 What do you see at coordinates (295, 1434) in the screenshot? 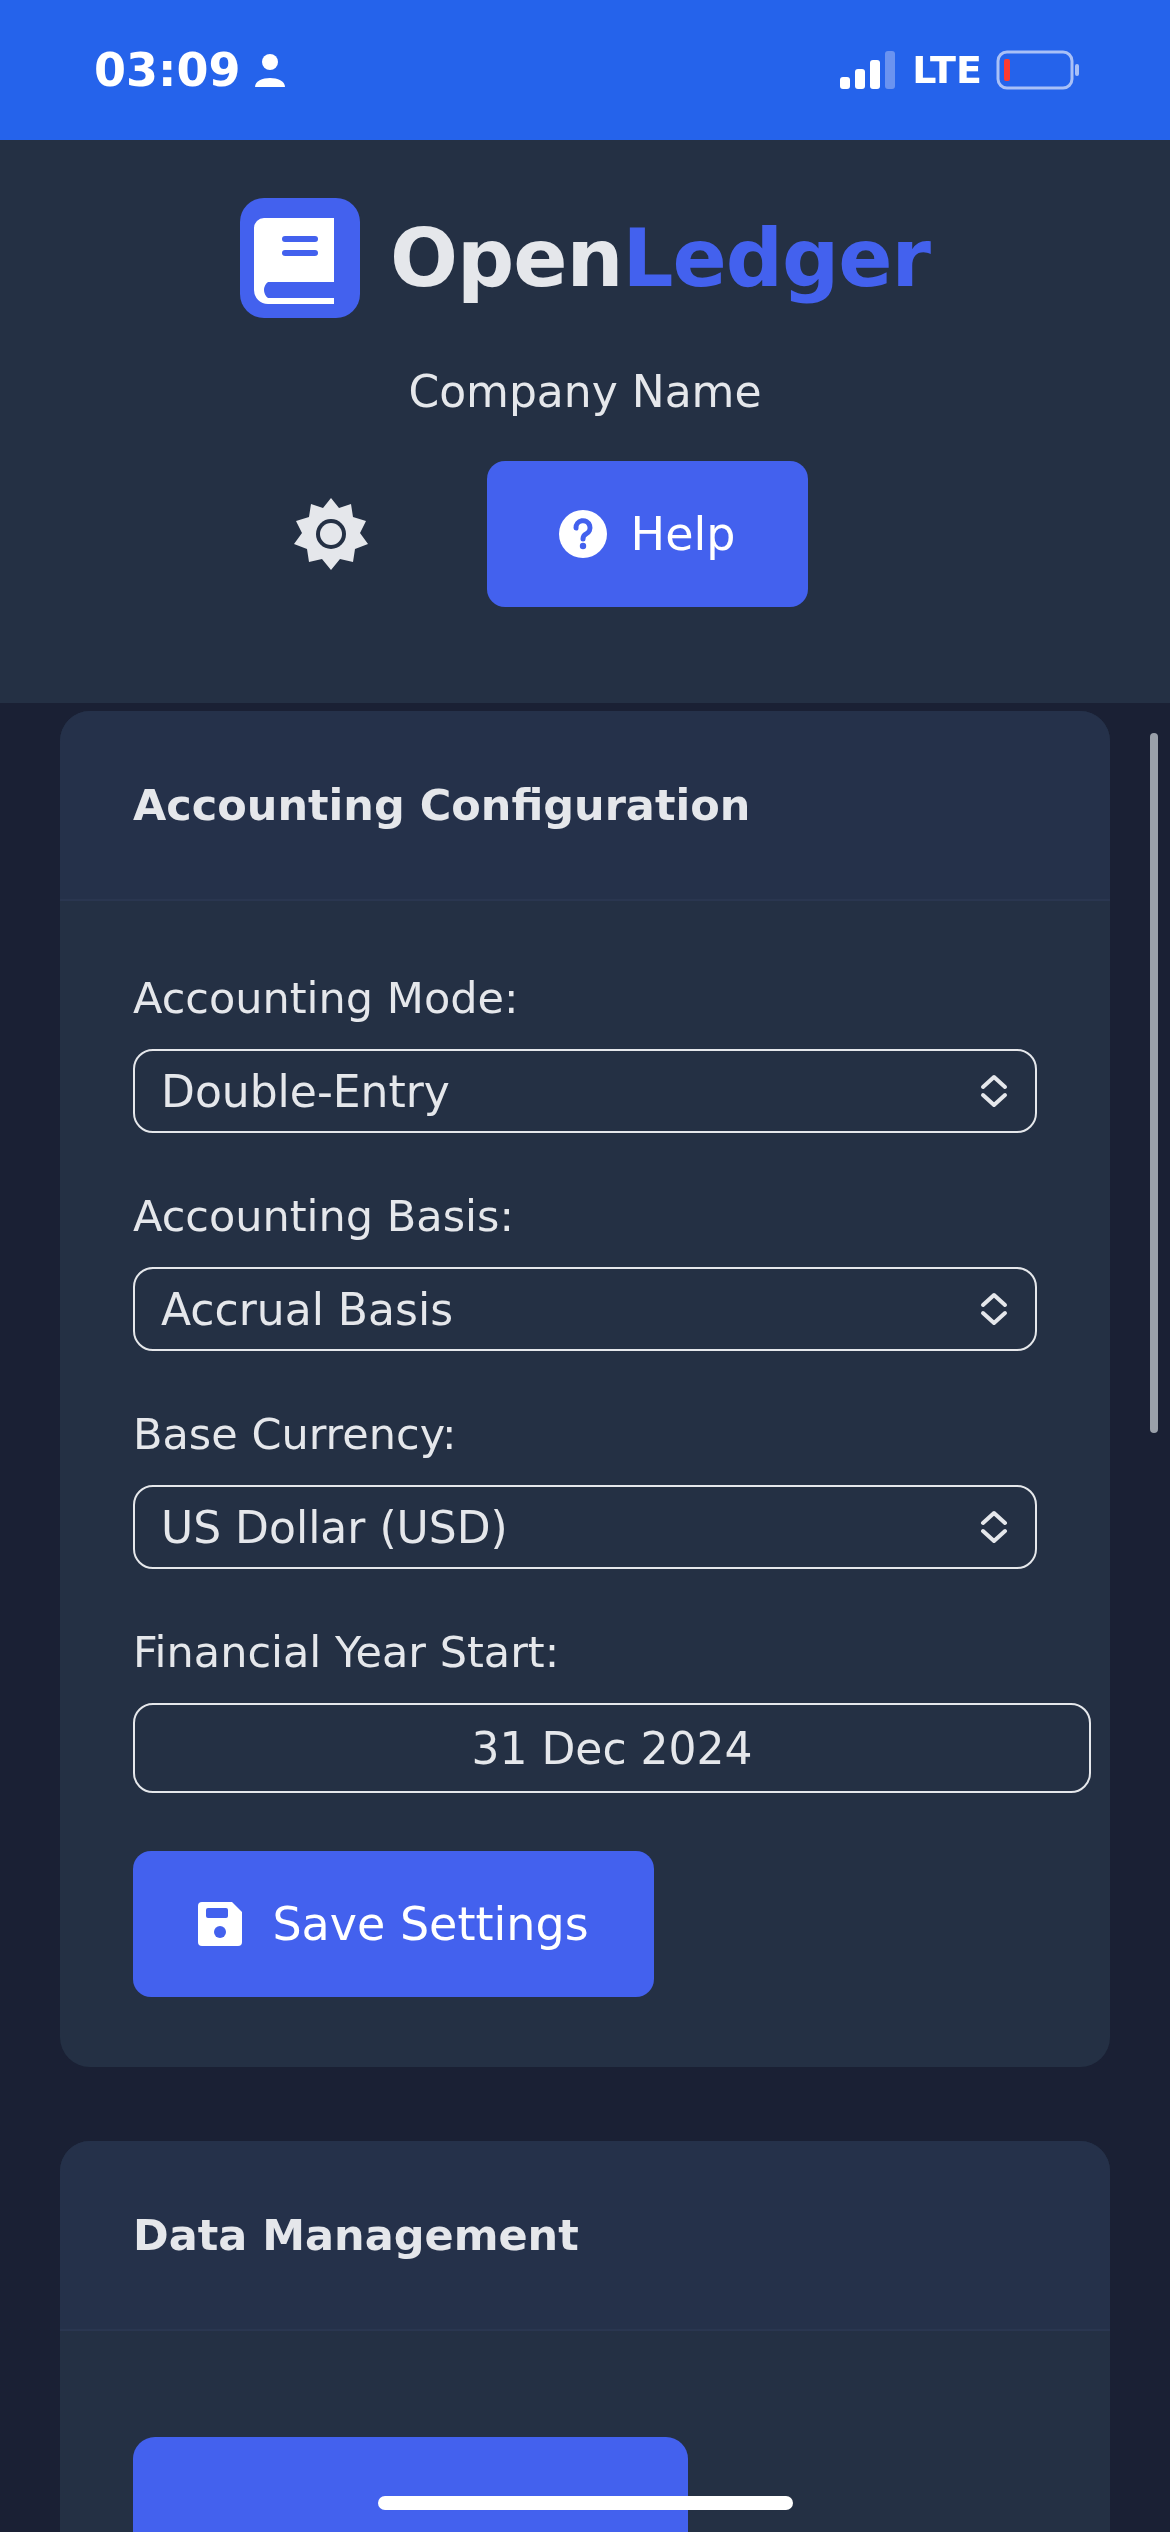
I see `field-label: Base Currency:` at bounding box center [295, 1434].